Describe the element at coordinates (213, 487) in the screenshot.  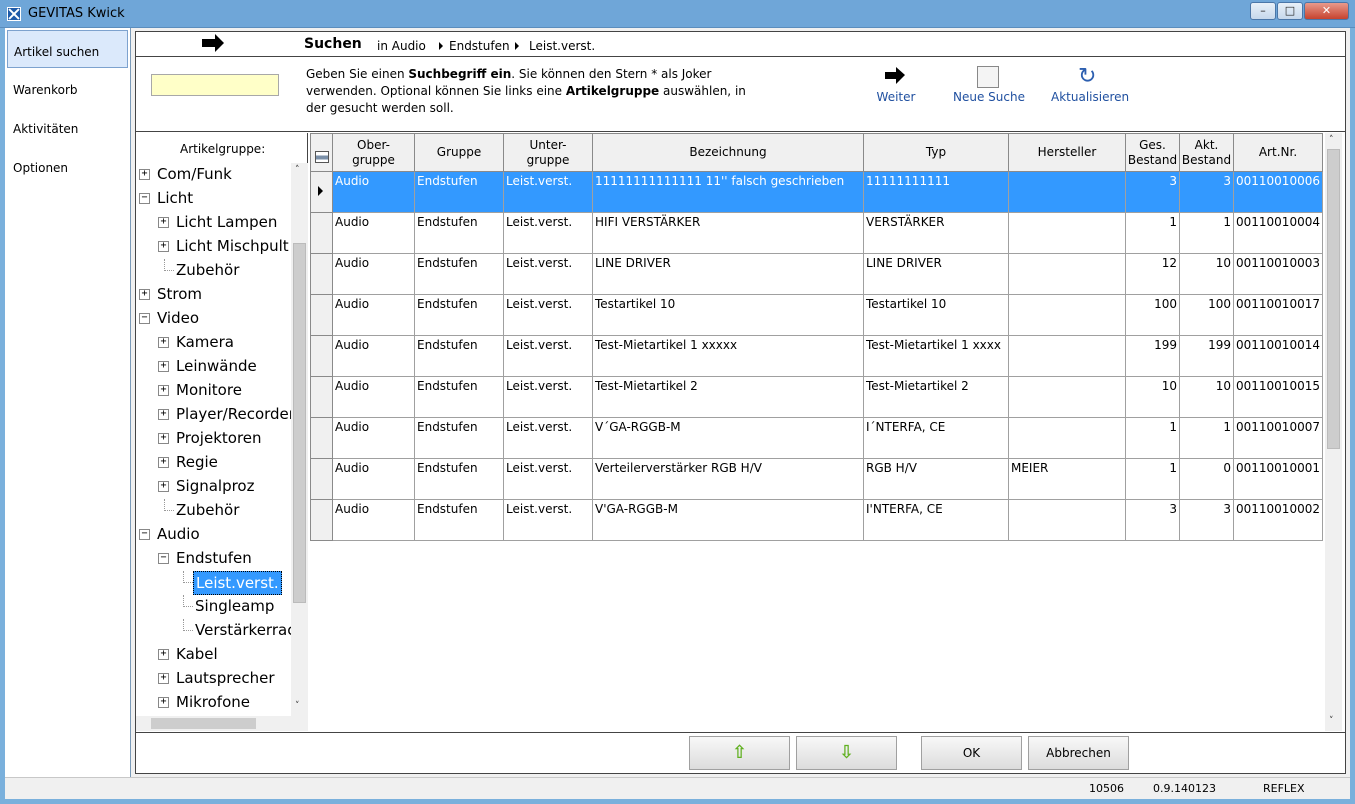
I see `tree-node: + Signalproz` at that location.